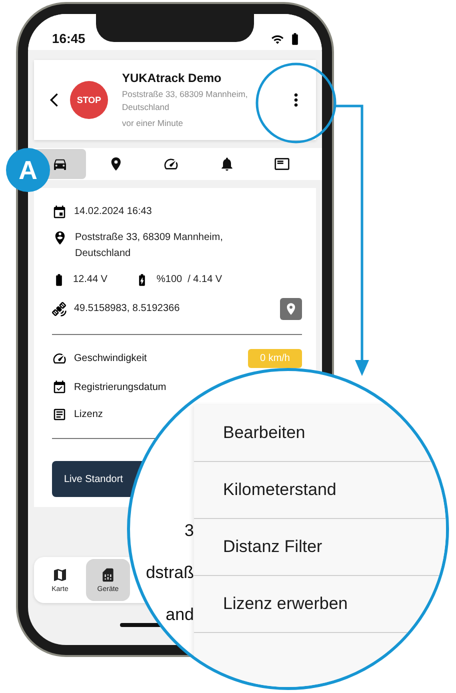  Describe the element at coordinates (59, 309) in the screenshot. I see `satellite-icon` at that location.